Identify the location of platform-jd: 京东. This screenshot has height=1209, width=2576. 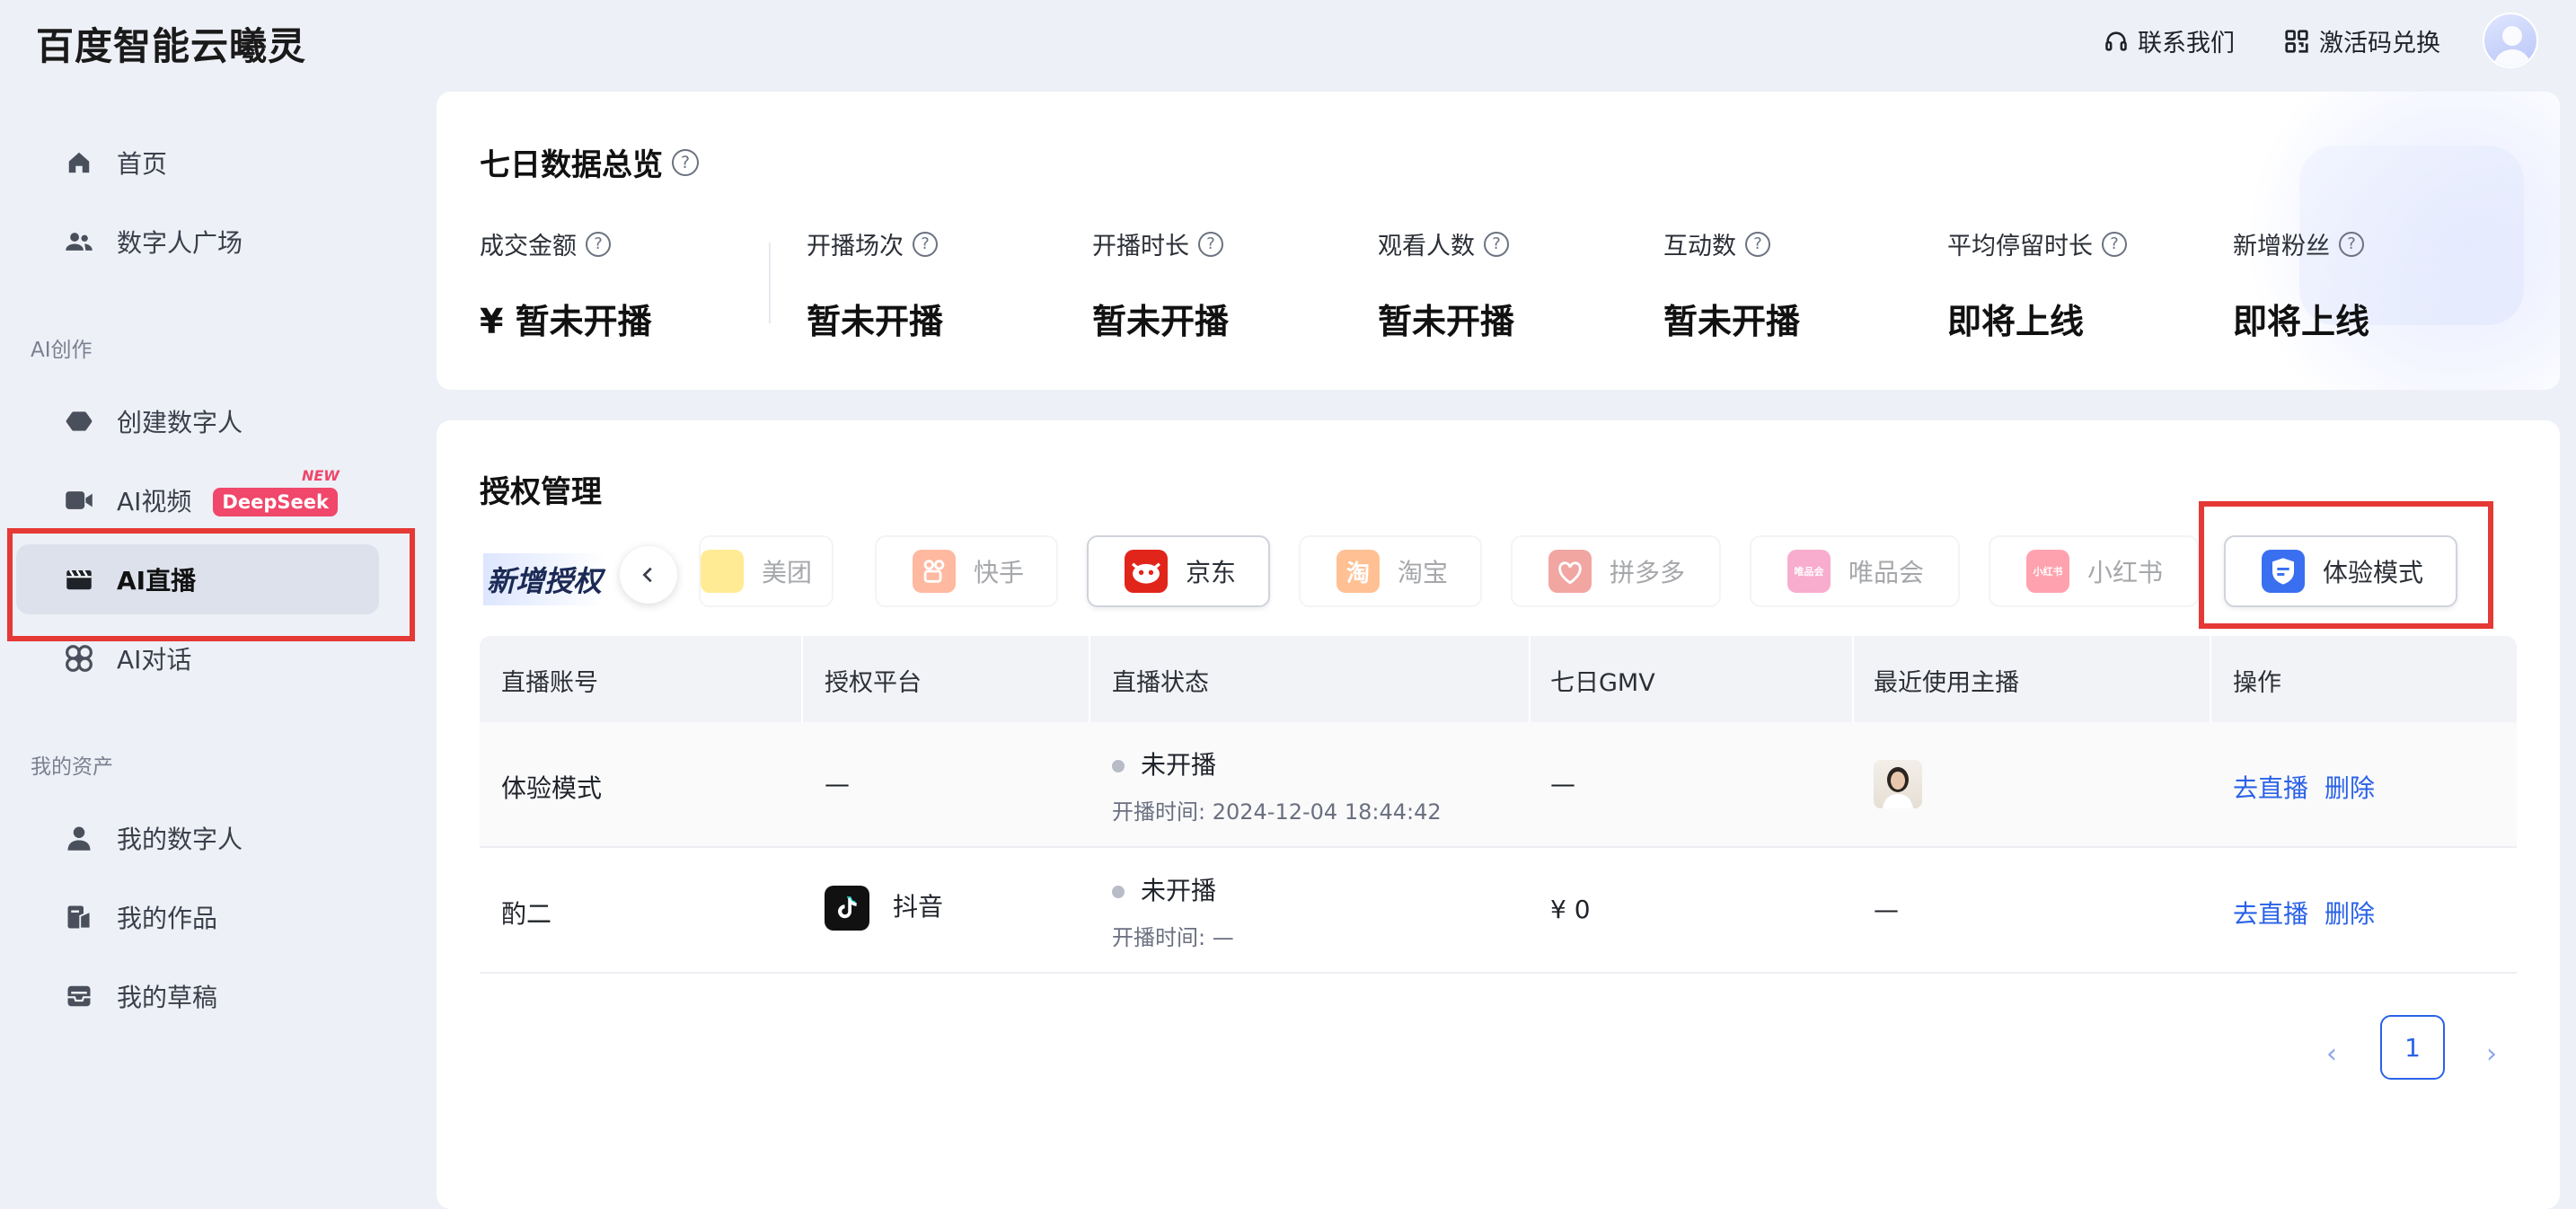
(1178, 571).